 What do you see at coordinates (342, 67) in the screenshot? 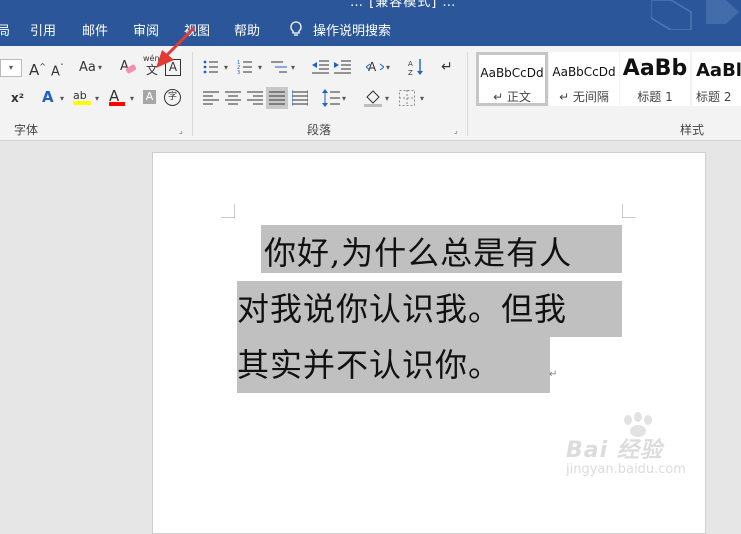
I see `increase-indent-icon` at bounding box center [342, 67].